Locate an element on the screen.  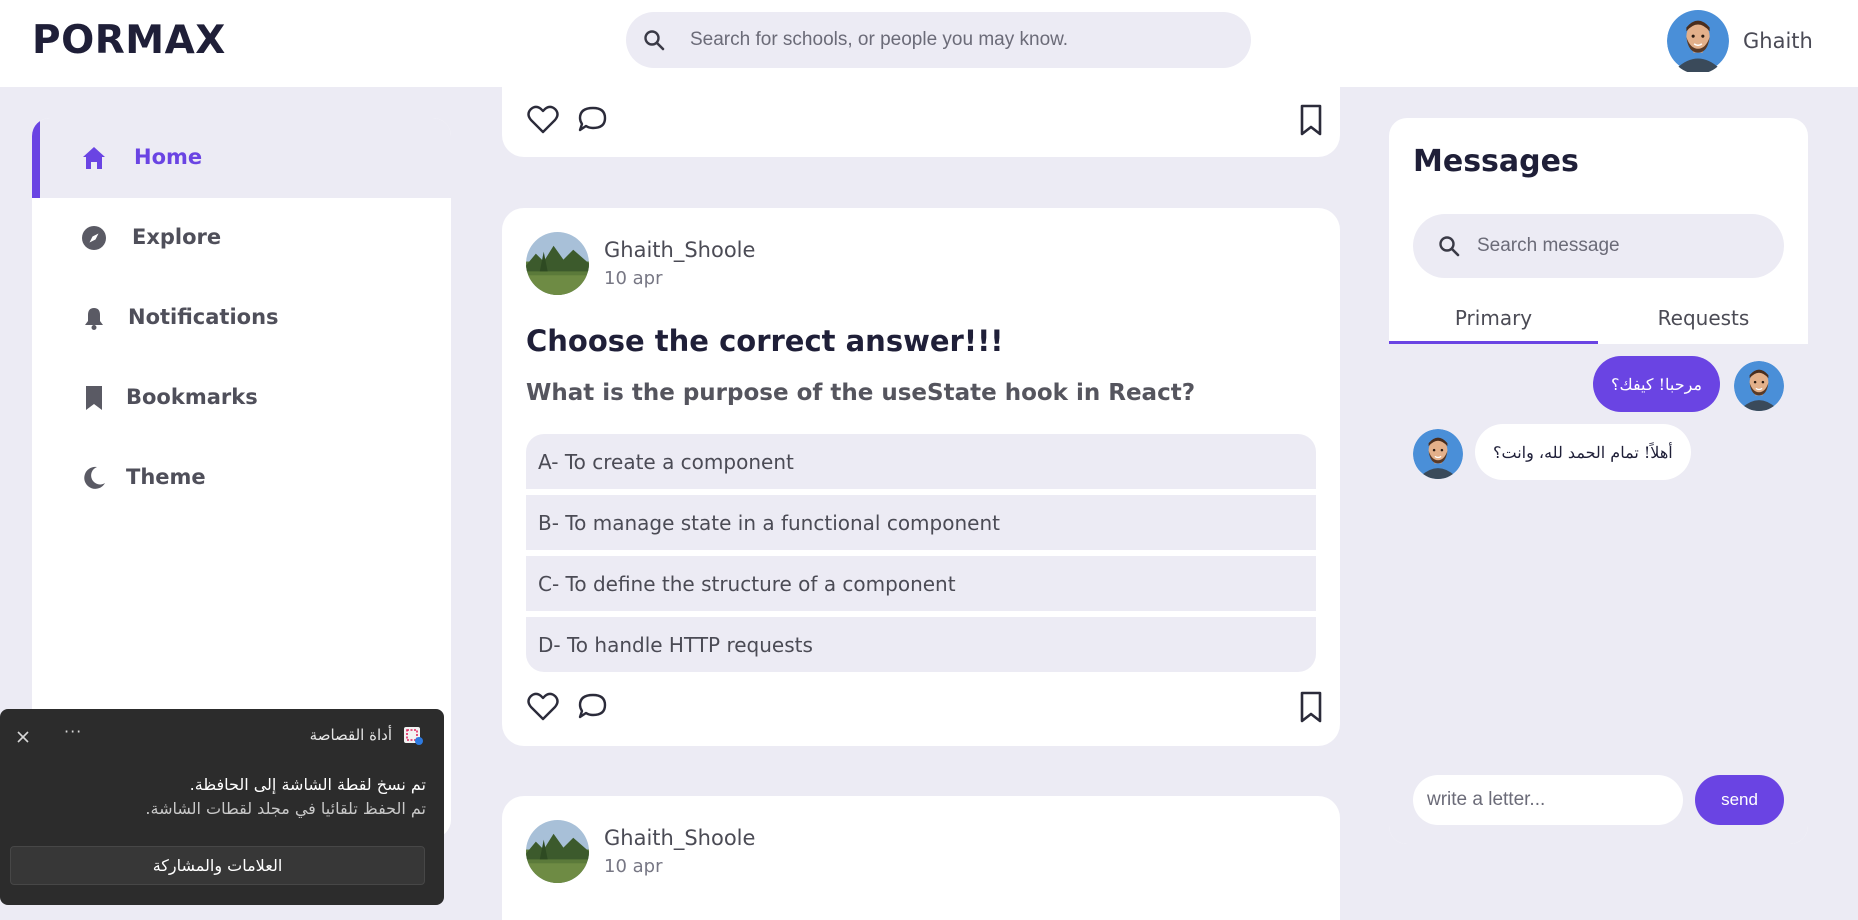
app-logo: PORMAX is located at coordinates (129, 40).